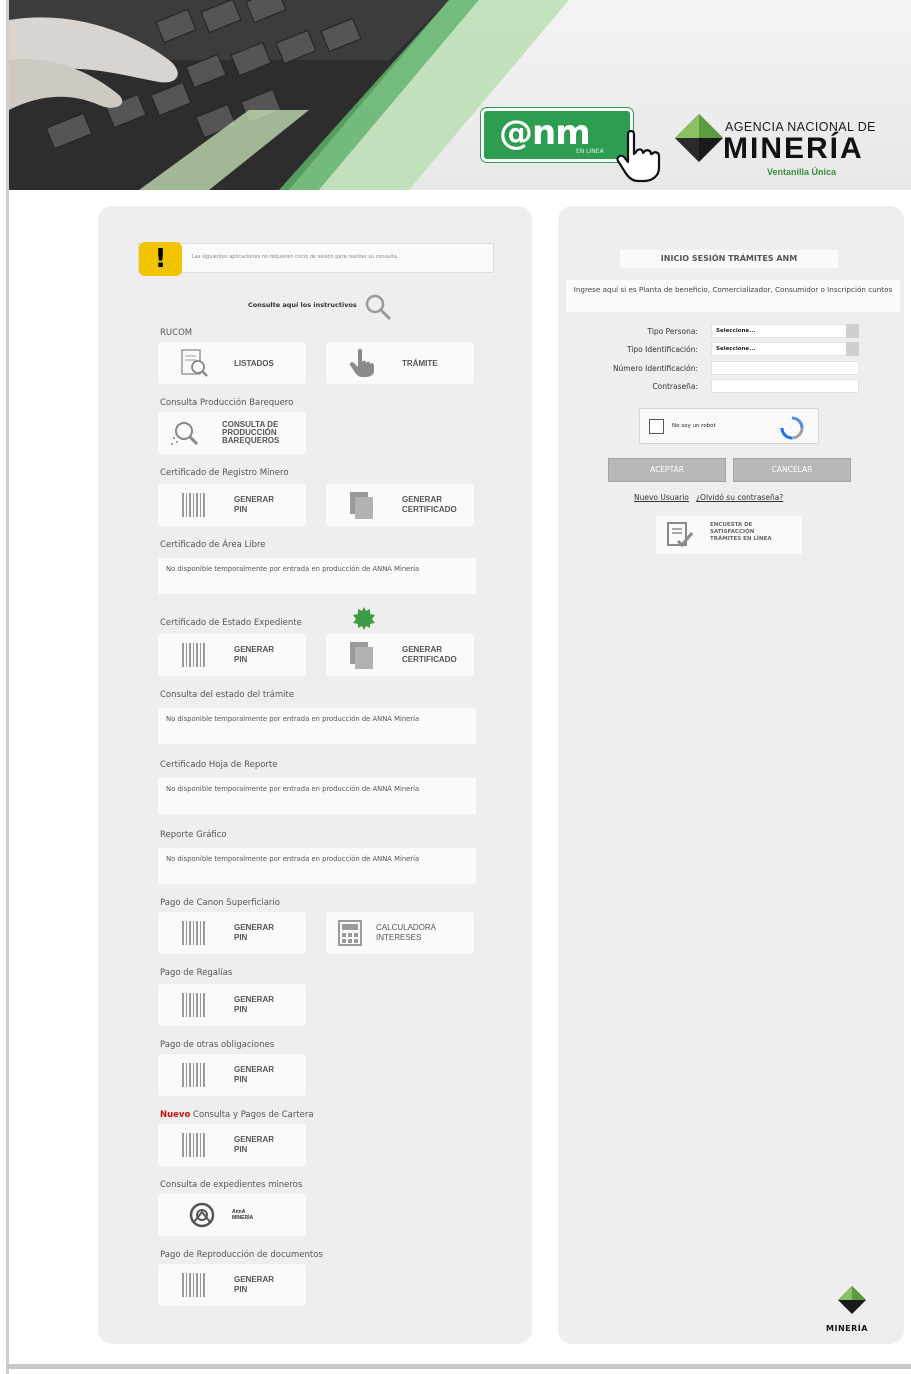 This screenshot has width=911, height=1374. What do you see at coordinates (675, 386) in the screenshot?
I see `contrasena-label: Contraseña:` at bounding box center [675, 386].